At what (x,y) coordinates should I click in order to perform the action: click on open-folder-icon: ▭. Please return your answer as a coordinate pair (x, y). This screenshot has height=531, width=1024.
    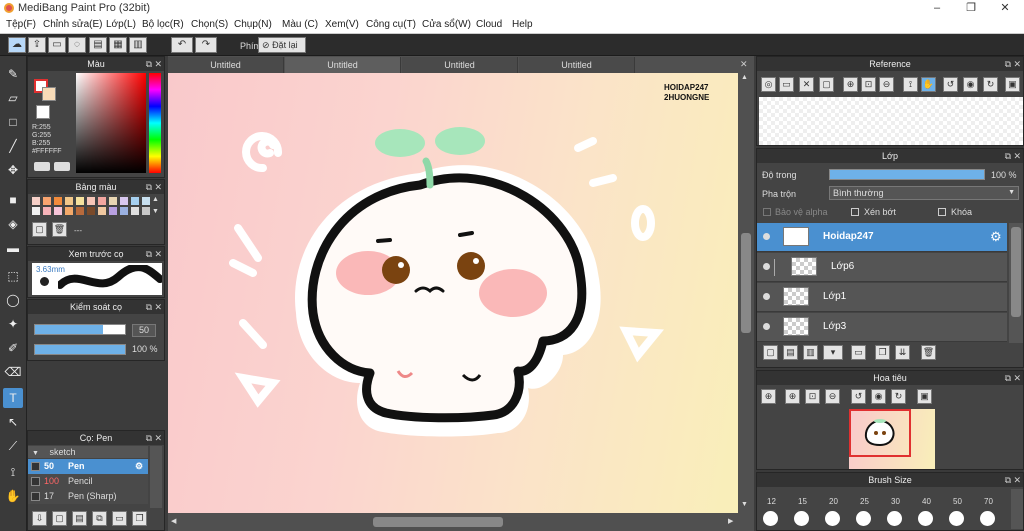
    Looking at the image, I should click on (786, 84).